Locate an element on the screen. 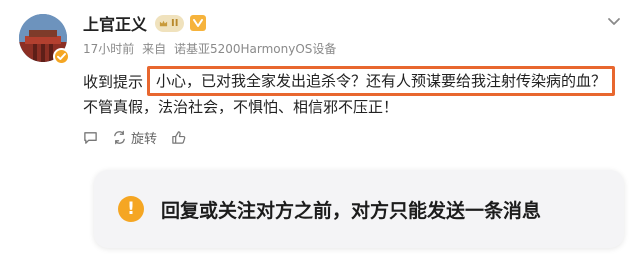  highlighted-text: 小心，已对我全家发出追杀令？还有人预谋要给我注射传染病的血？ is located at coordinates (381, 81).